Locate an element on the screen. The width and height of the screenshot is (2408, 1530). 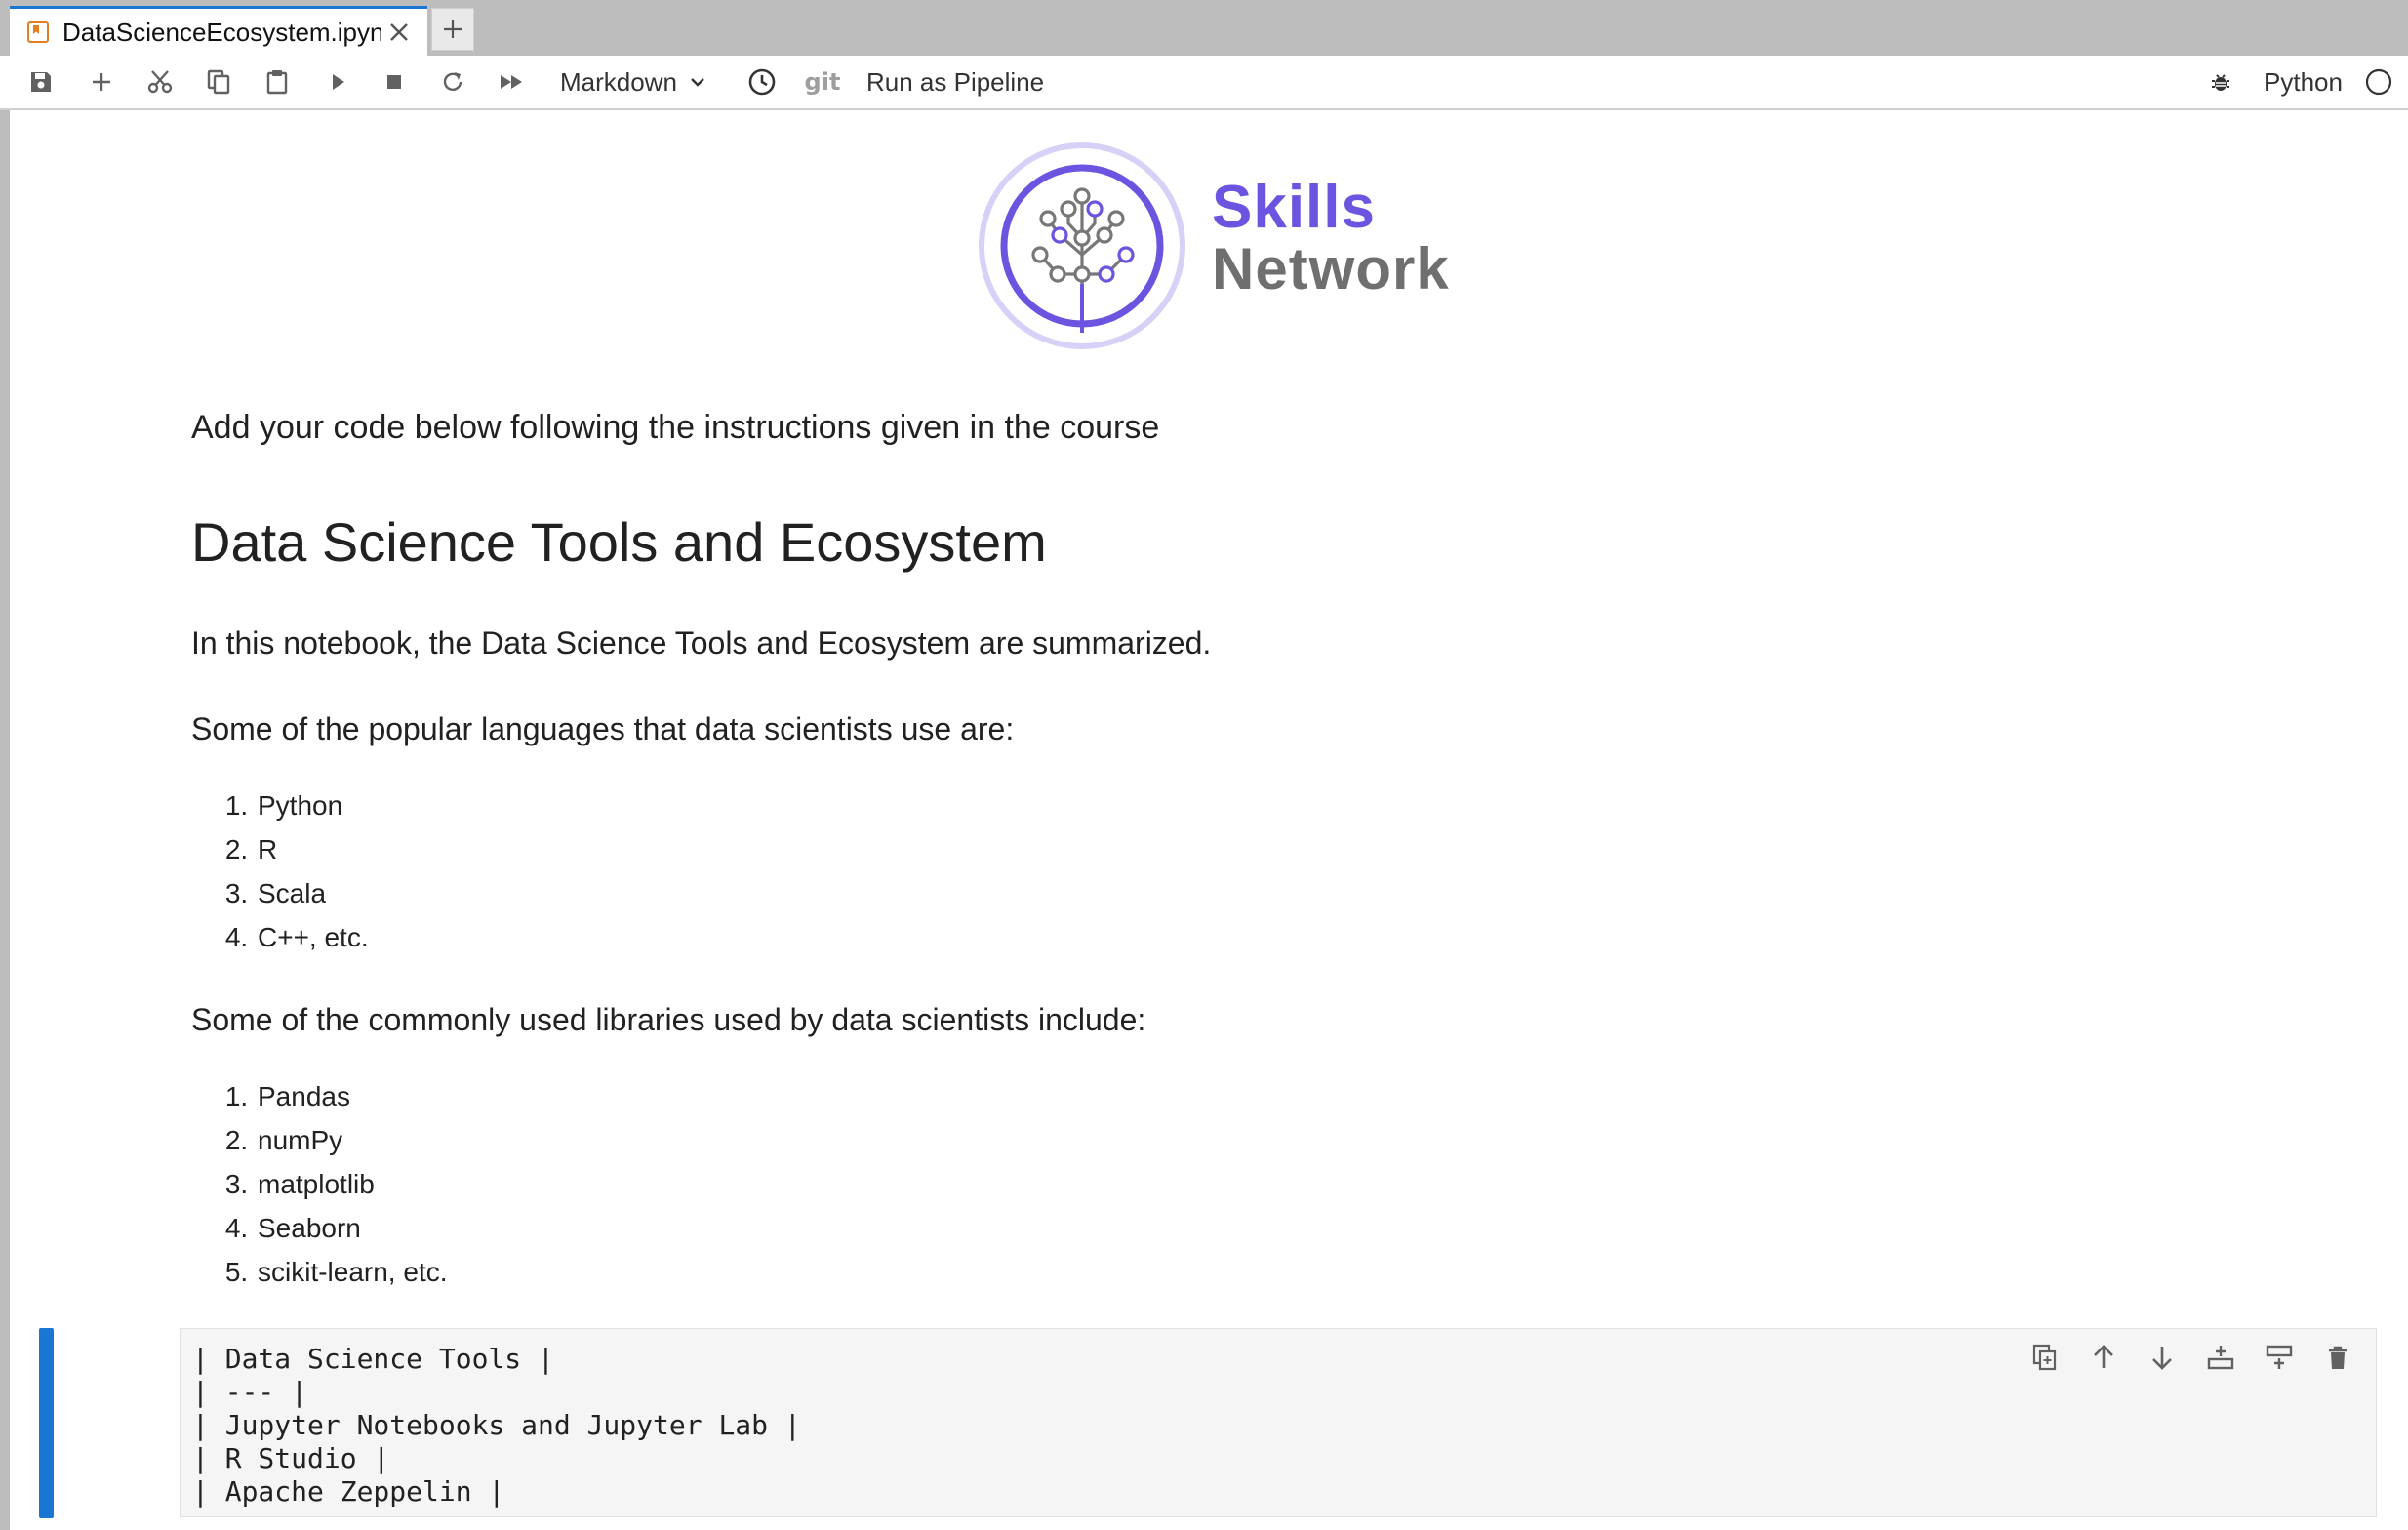
arrow-up-icon is located at coordinates (2103, 1356).